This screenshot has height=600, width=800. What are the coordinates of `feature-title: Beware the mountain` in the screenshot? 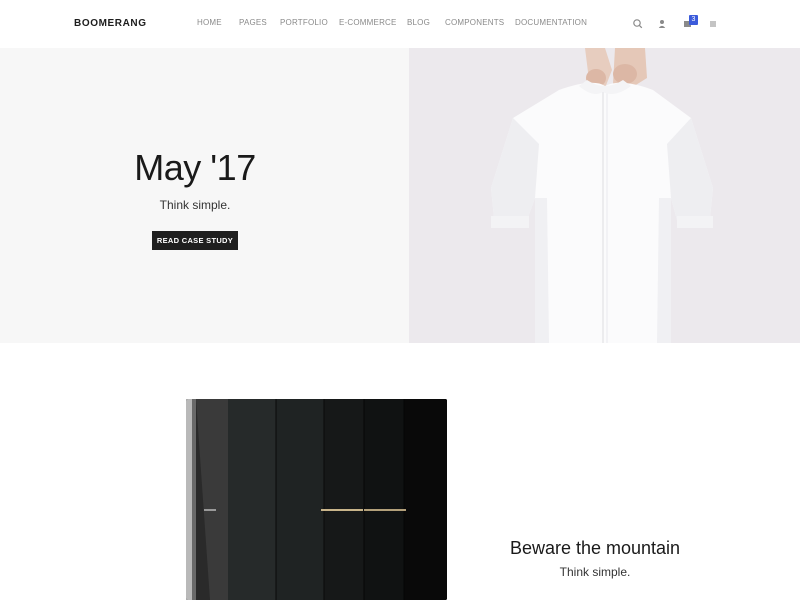 It's located at (595, 548).